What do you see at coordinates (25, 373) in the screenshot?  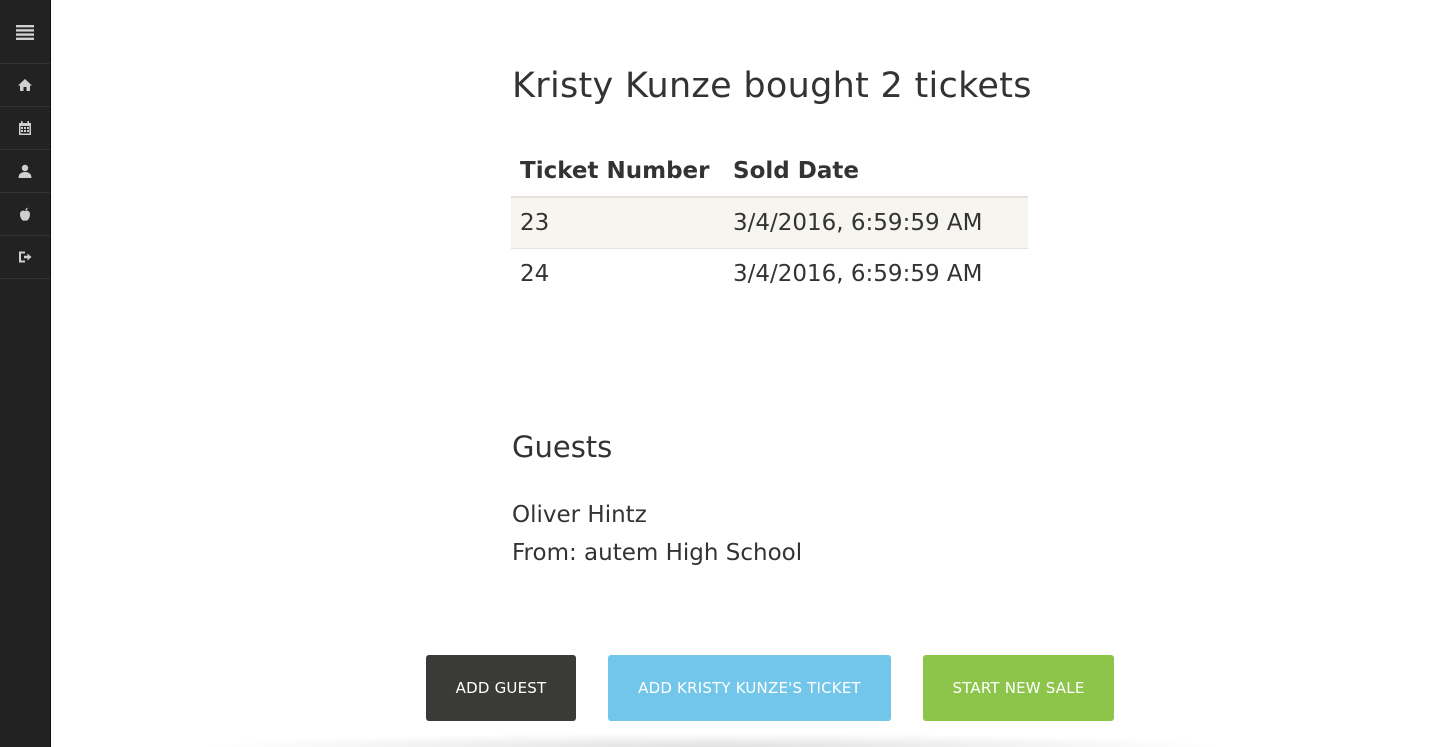 I see `sidebar` at bounding box center [25, 373].